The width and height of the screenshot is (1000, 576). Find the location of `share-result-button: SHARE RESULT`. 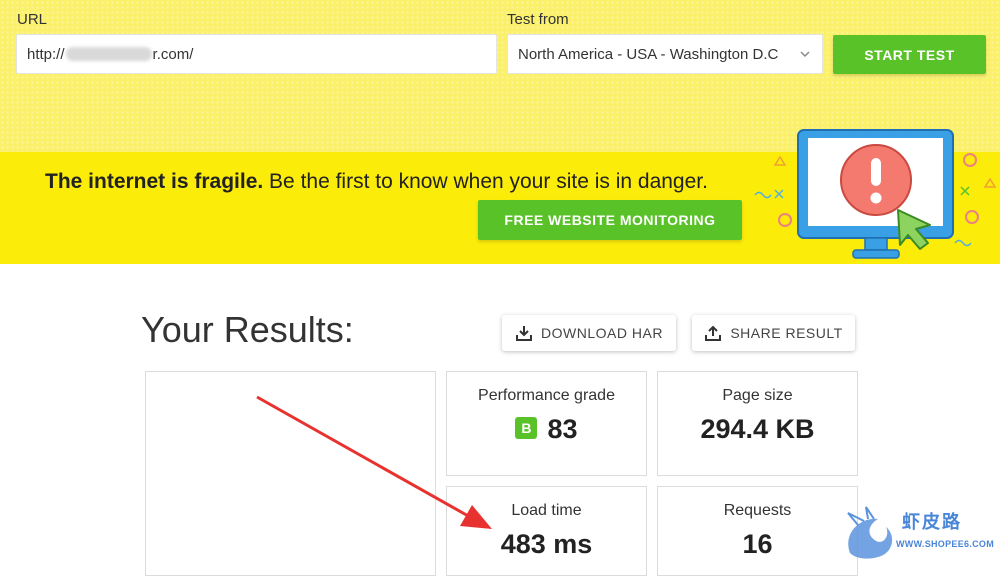

share-result-button: SHARE RESULT is located at coordinates (773, 333).